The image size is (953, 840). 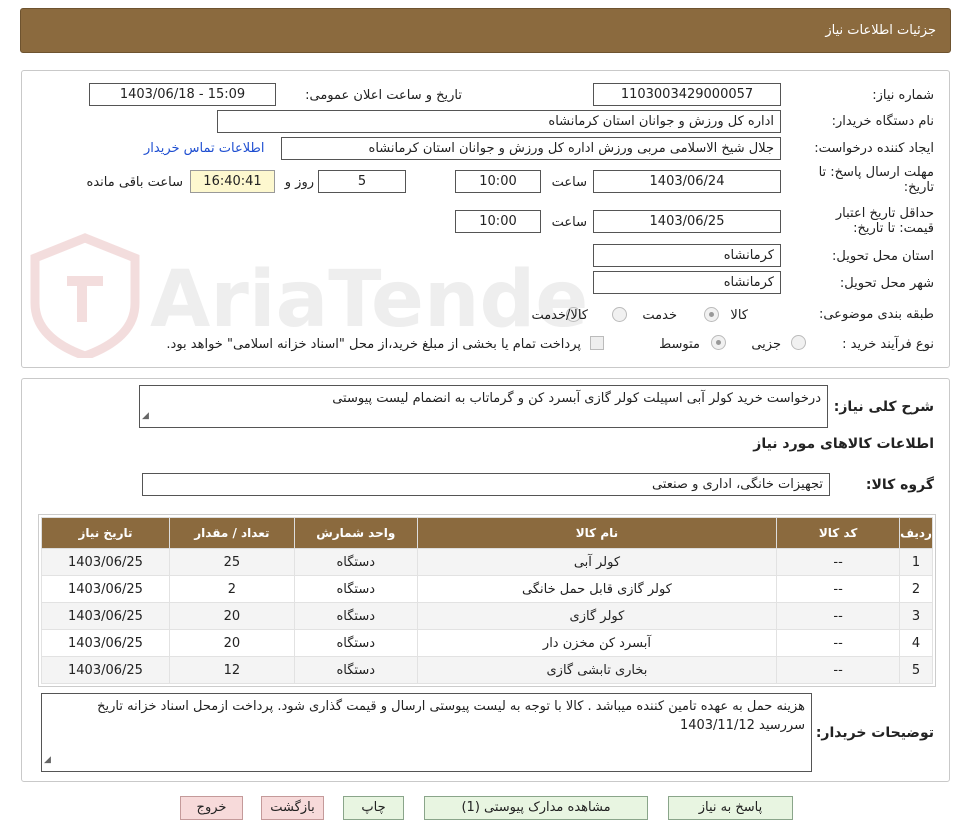 I want to click on subject-radio-both-label: کالا/خدمت, so click(x=559, y=315).